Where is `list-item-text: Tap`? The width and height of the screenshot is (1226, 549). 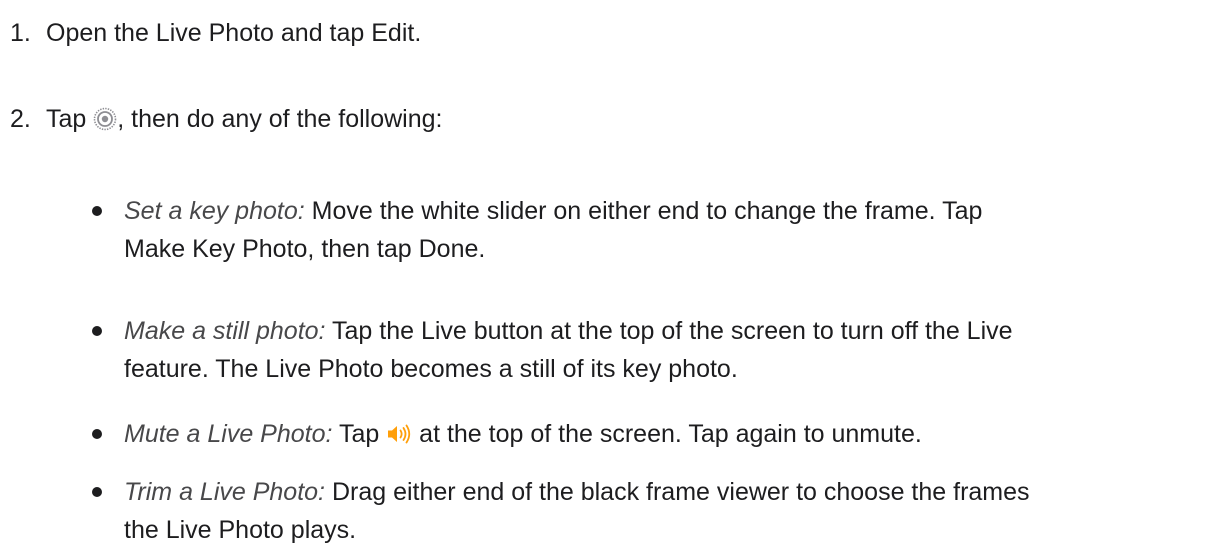 list-item-text: Tap is located at coordinates (359, 434).